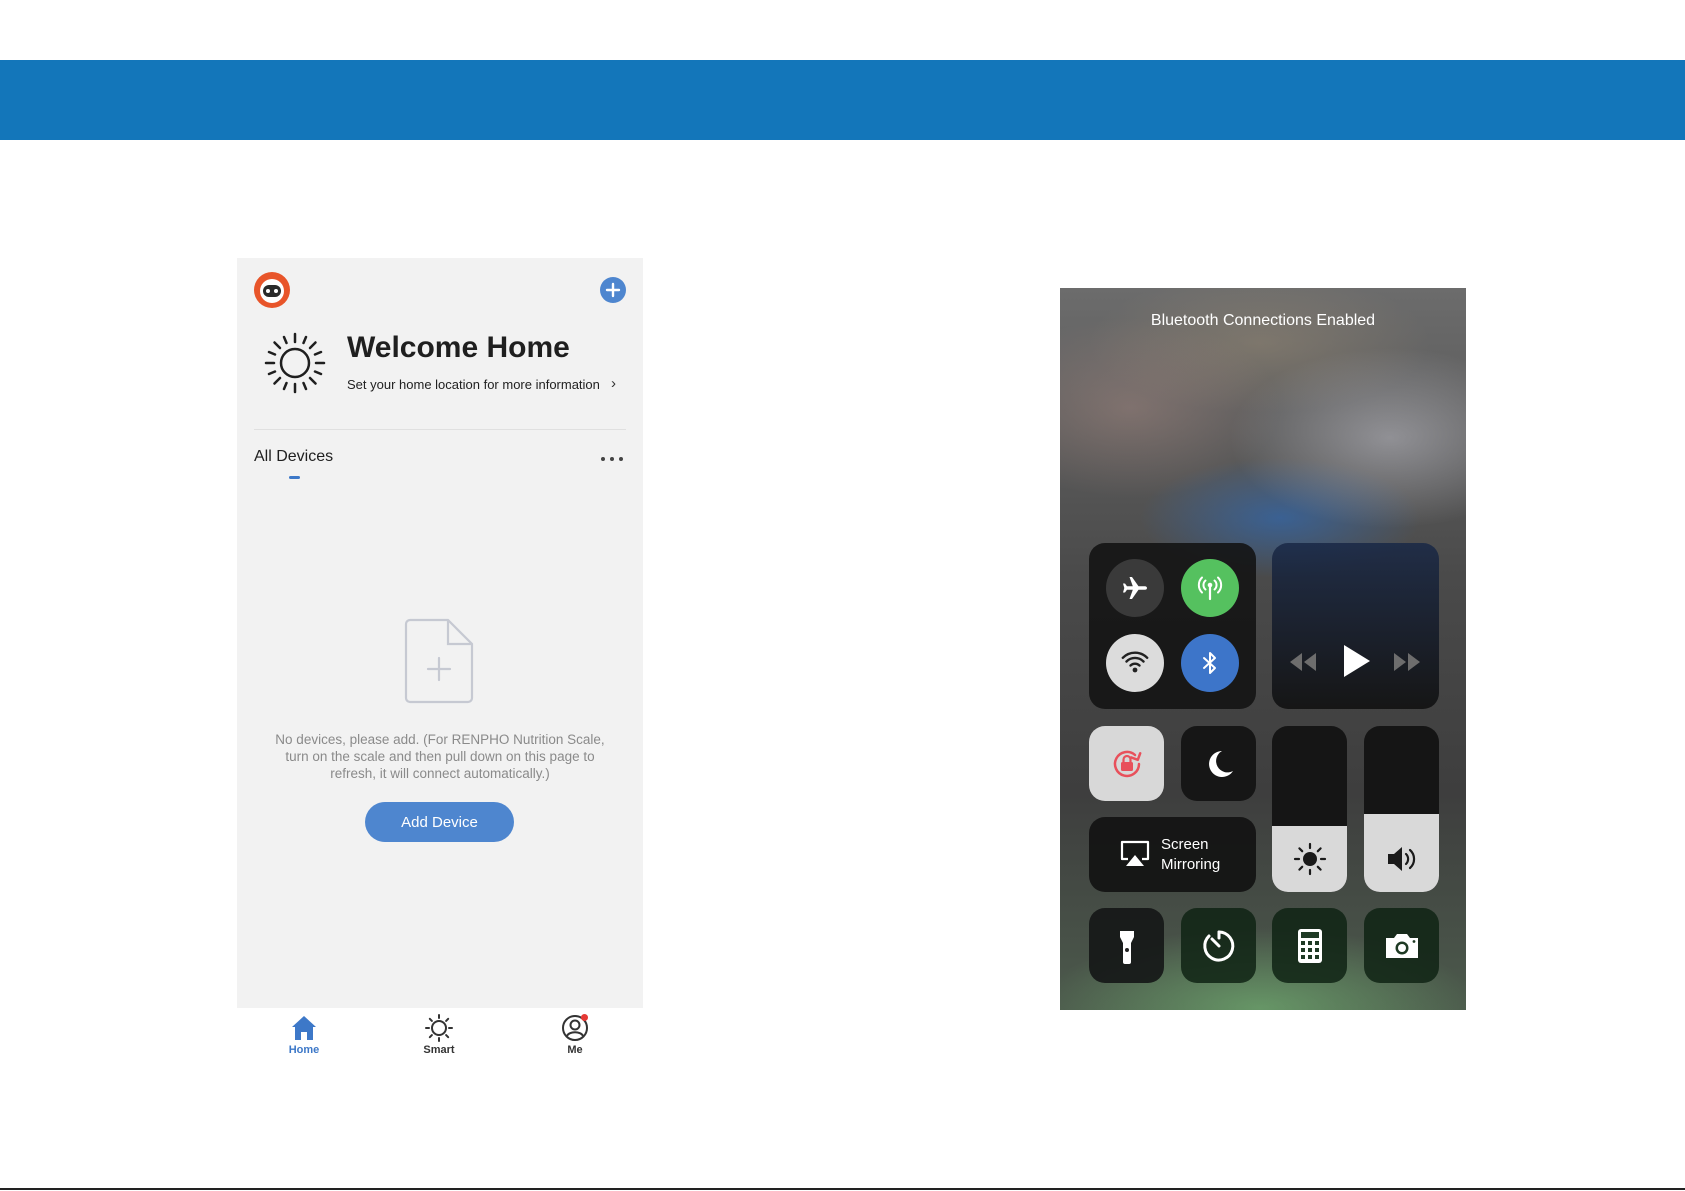  What do you see at coordinates (439, 1050) in the screenshot?
I see `nav-label-smart: Smart` at bounding box center [439, 1050].